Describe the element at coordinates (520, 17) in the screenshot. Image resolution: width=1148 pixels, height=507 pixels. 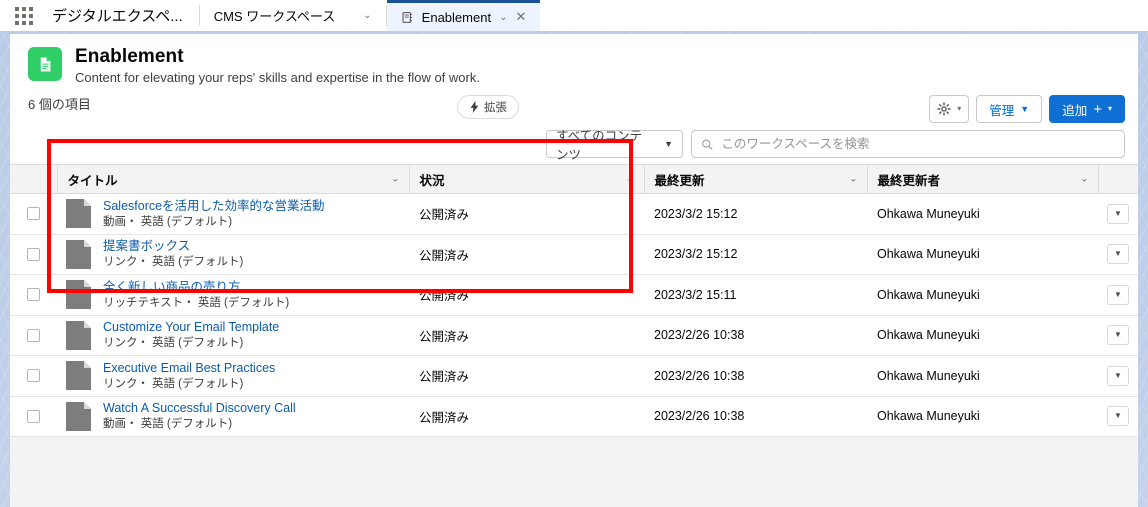
I see `close-icon: ✕` at that location.